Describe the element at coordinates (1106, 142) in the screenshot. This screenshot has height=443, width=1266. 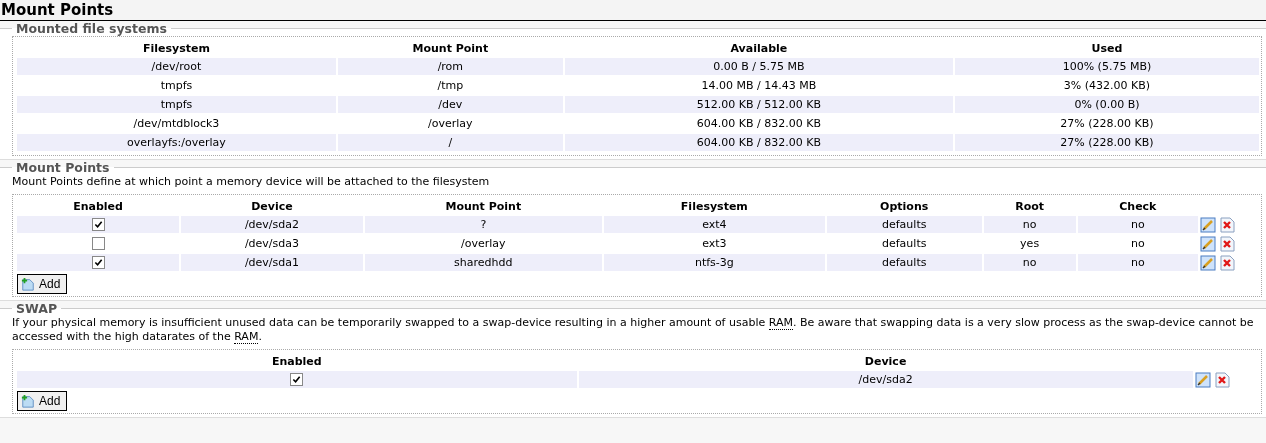
I see `table-cell: 27% (228.00 KB)` at that location.